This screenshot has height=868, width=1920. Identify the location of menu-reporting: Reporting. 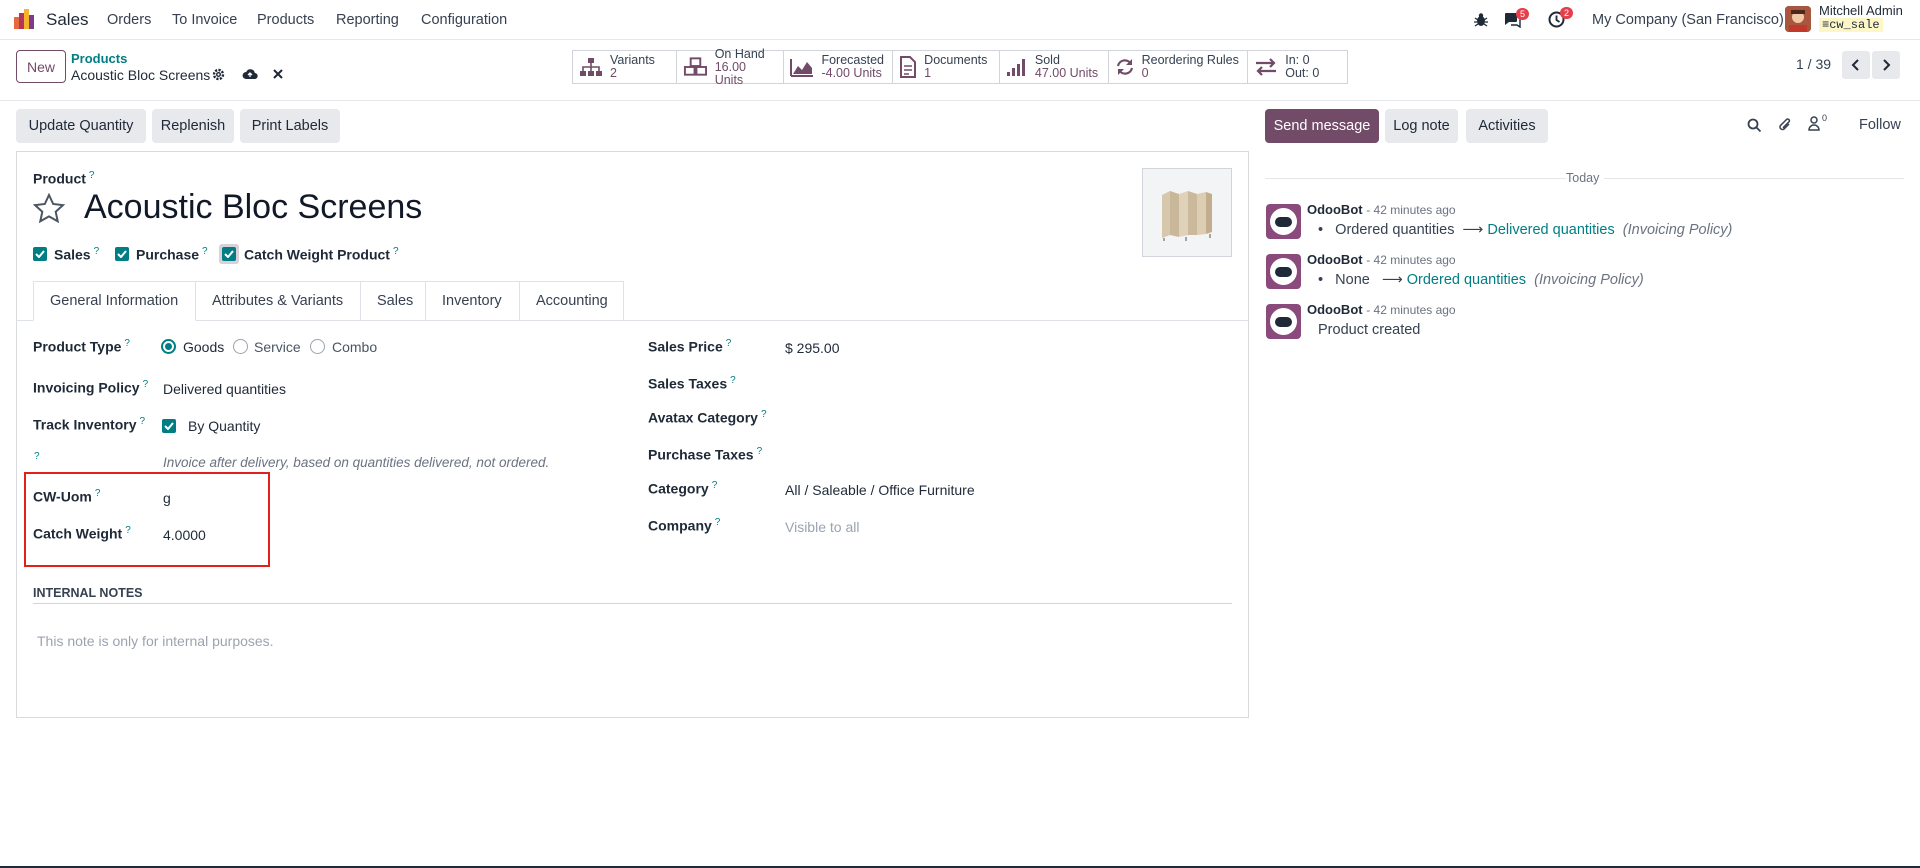
(367, 20).